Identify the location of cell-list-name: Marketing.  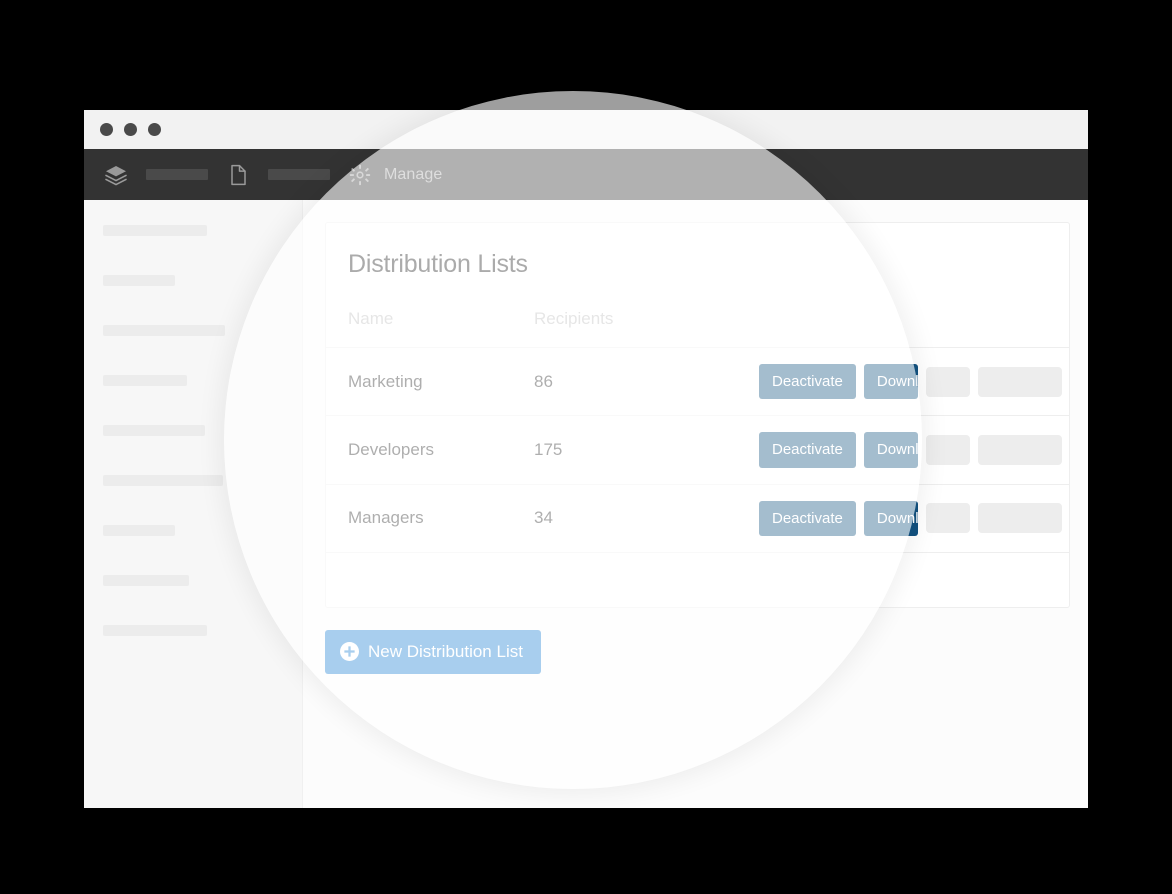
(430, 382).